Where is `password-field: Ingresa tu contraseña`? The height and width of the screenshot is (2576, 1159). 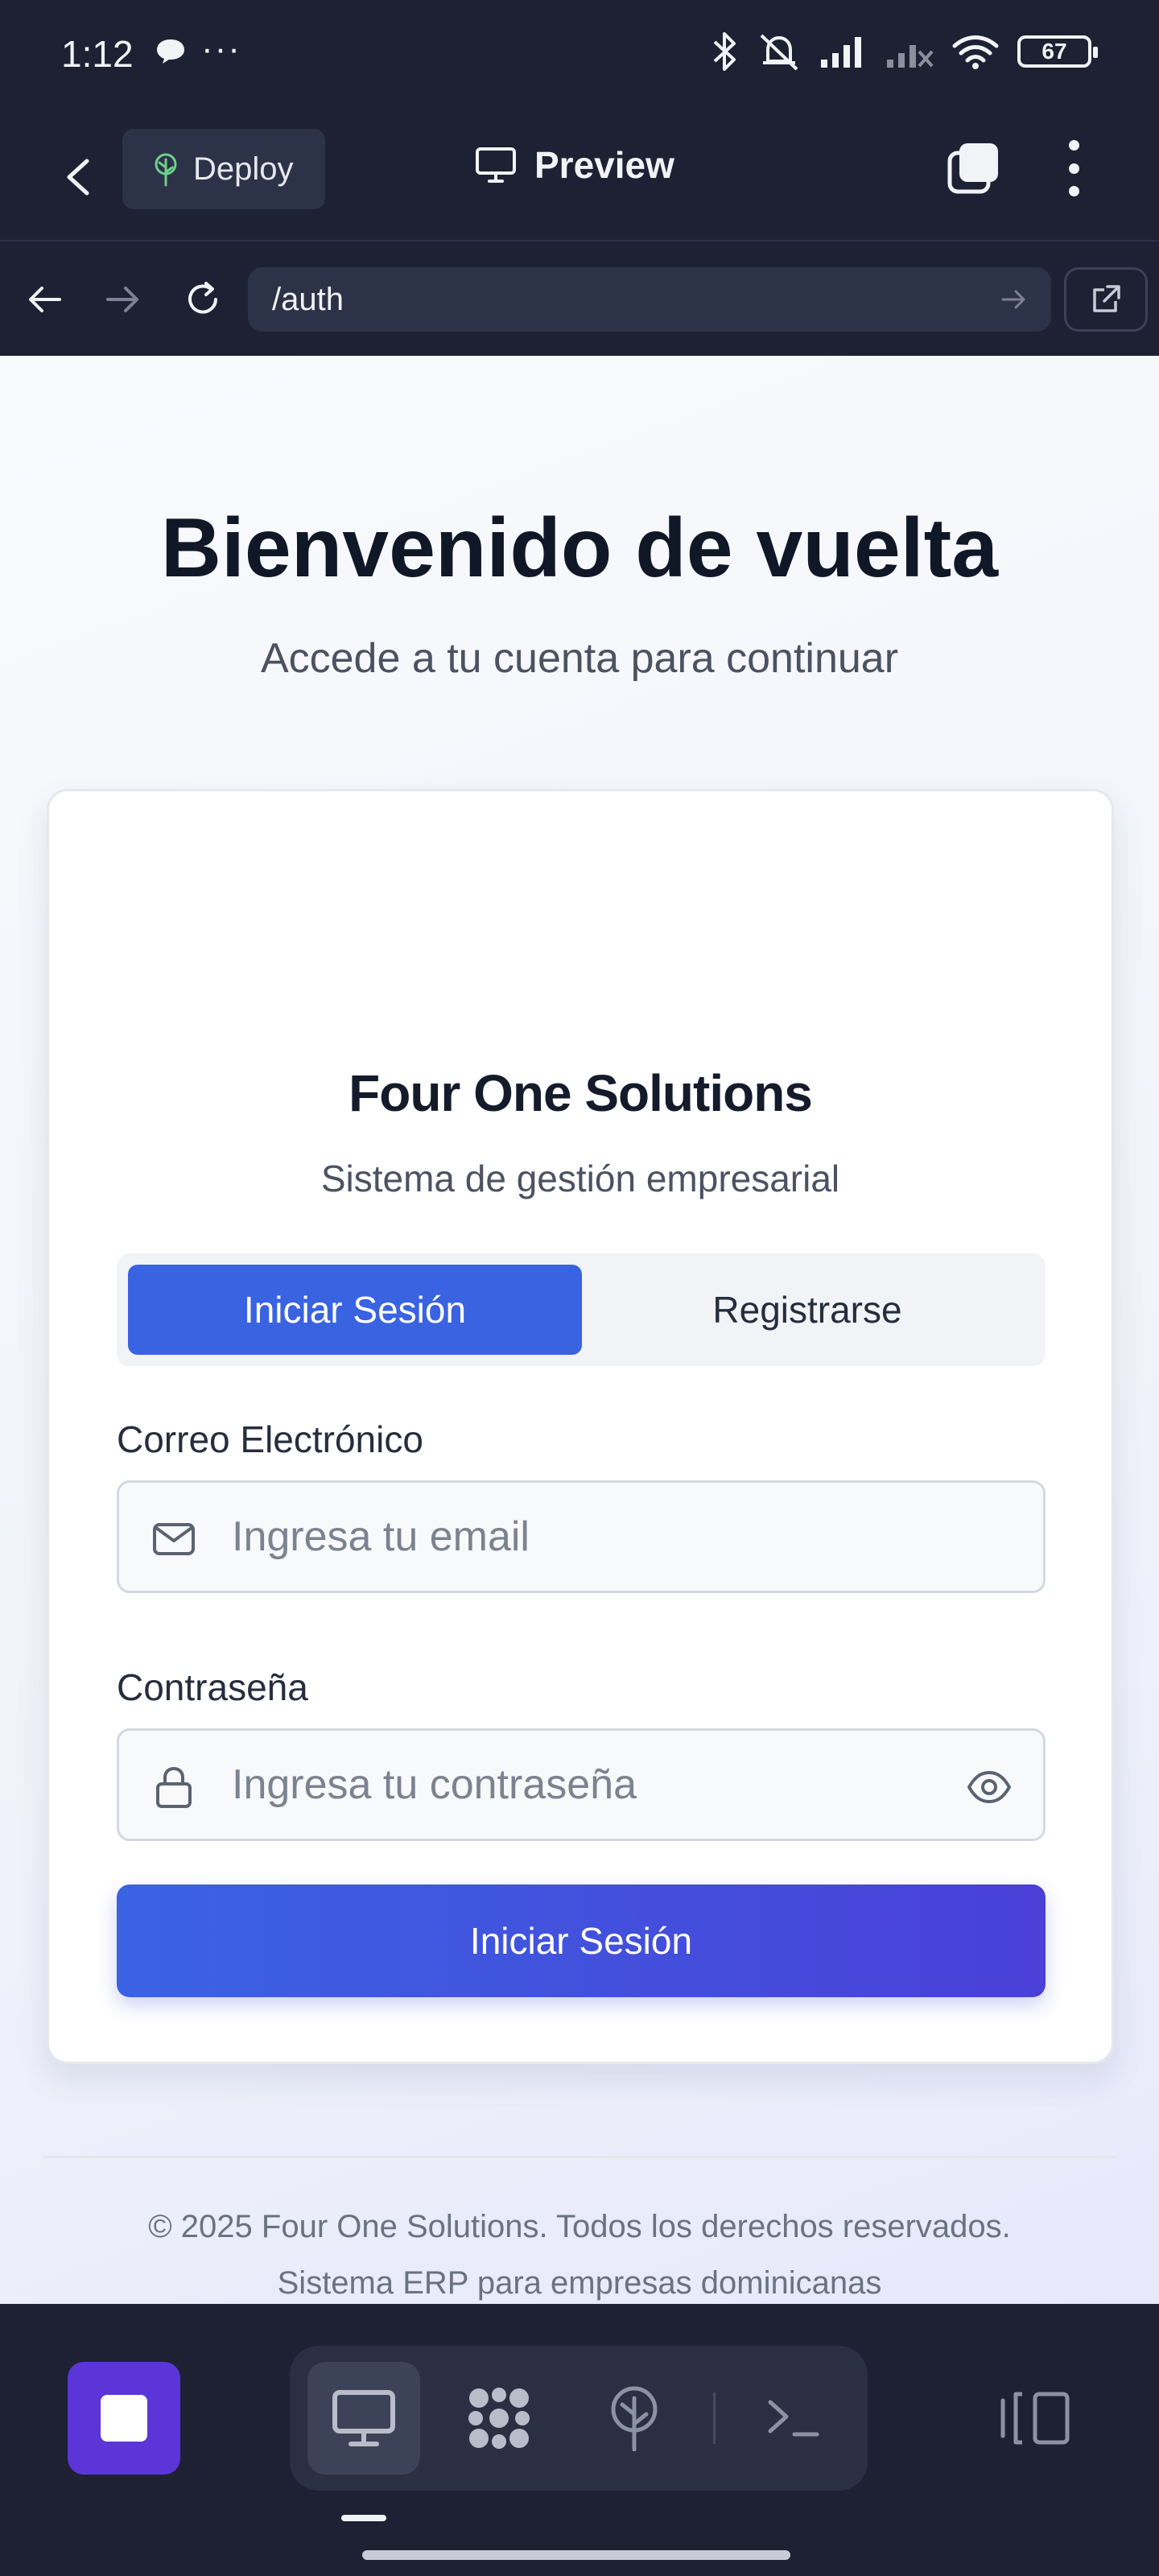 password-field: Ingresa tu contraseña is located at coordinates (581, 1784).